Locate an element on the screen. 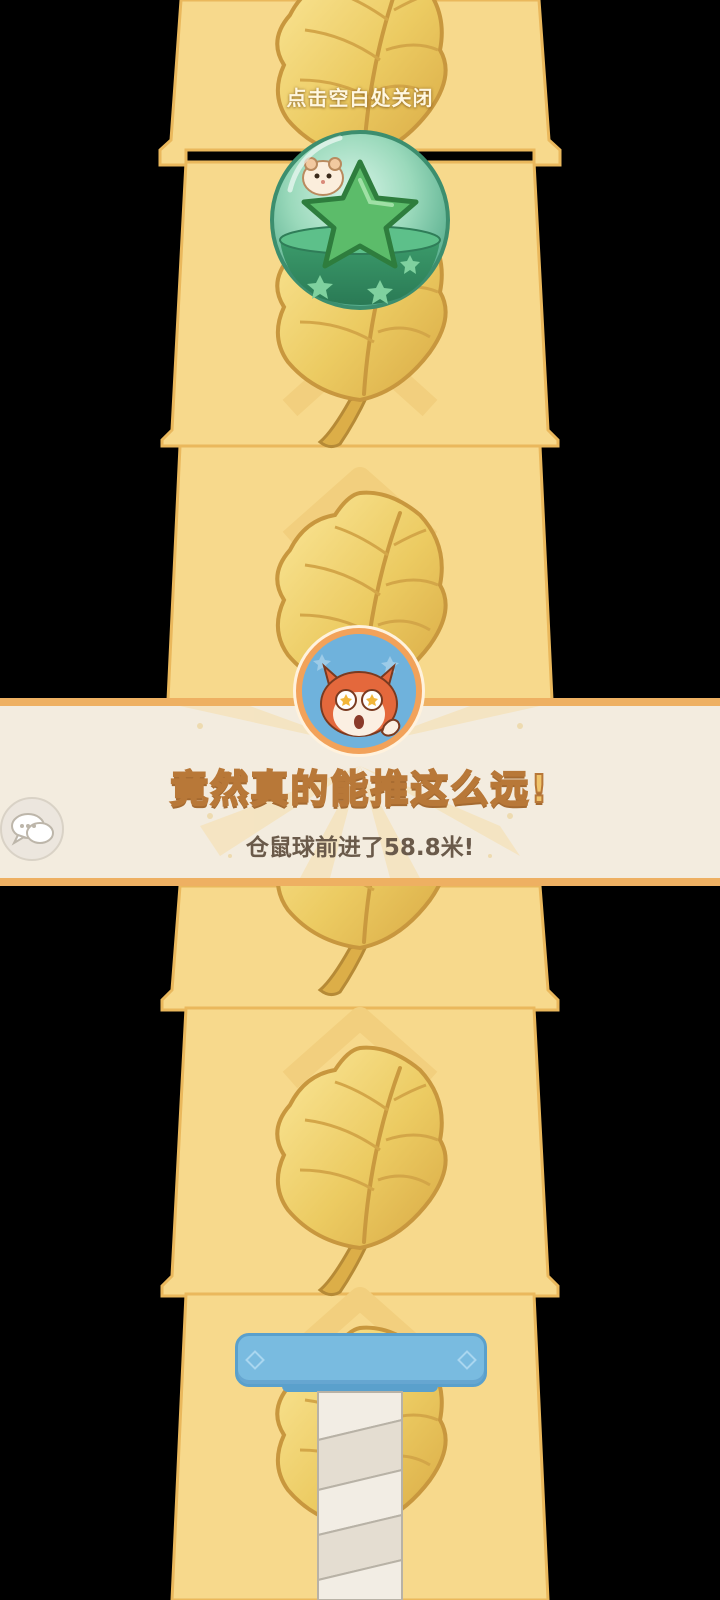  chat-button is located at coordinates (32, 829).